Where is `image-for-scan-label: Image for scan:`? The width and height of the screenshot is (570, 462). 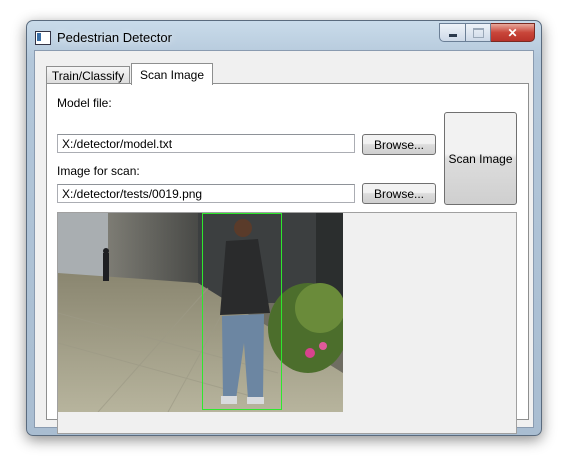 image-for-scan-label: Image for scan: is located at coordinates (98, 171).